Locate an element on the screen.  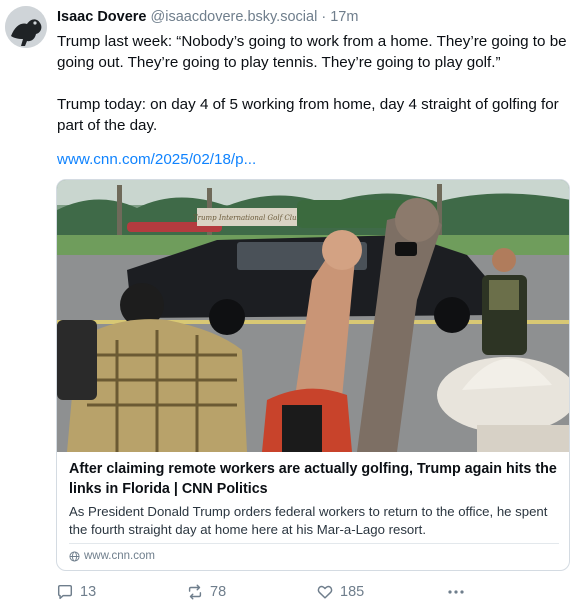
author-avatar is located at coordinates (26, 27).